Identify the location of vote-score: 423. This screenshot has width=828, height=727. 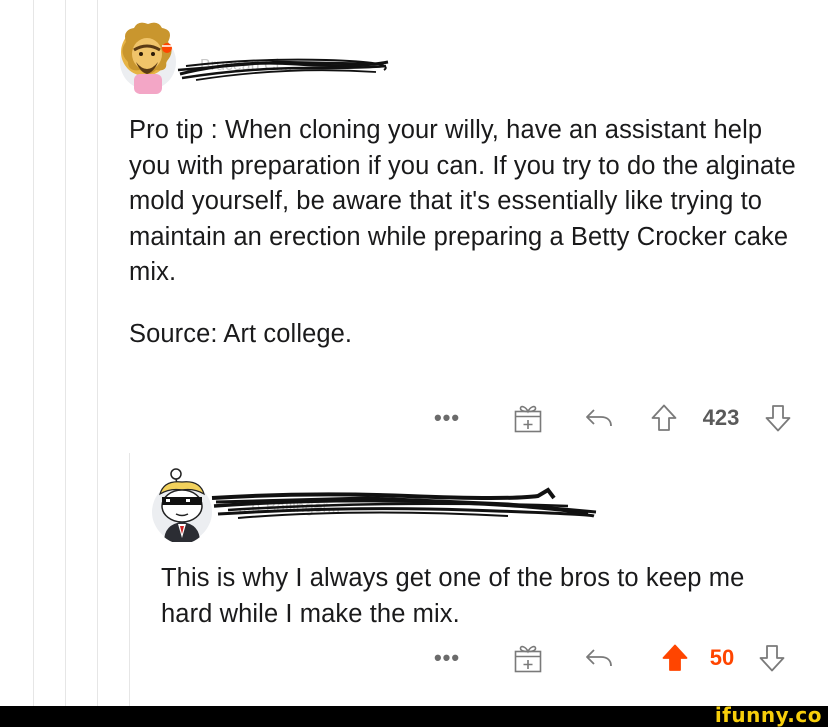
(721, 417).